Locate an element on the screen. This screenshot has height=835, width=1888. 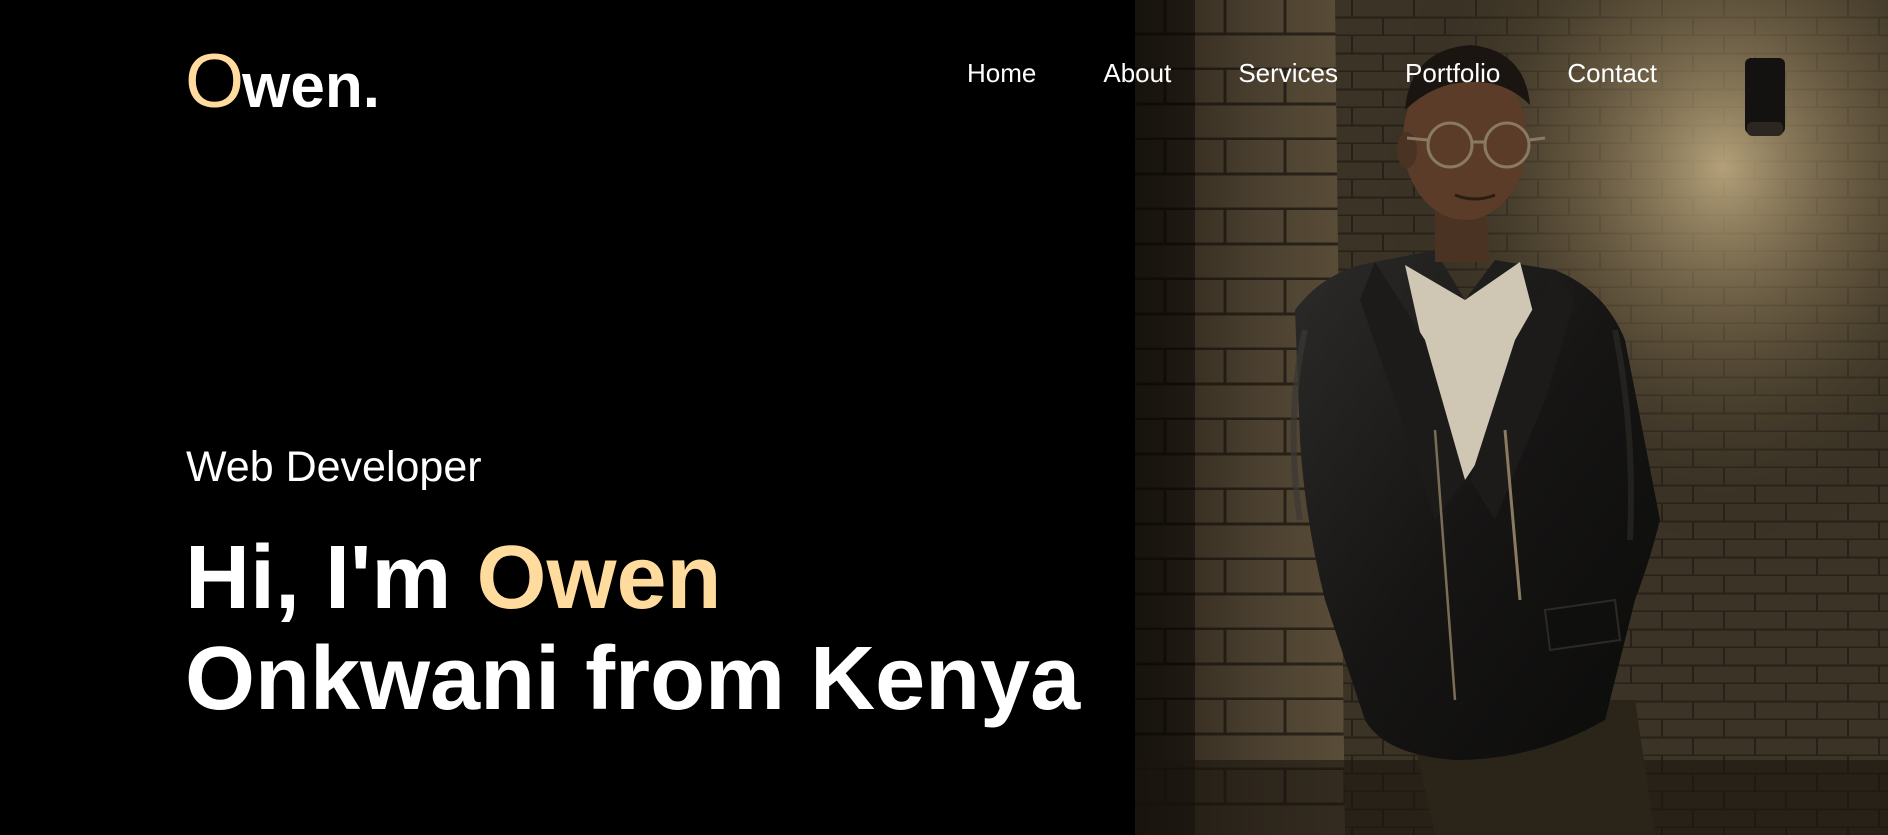
hero-title-name: Owen is located at coordinates (599, 578).